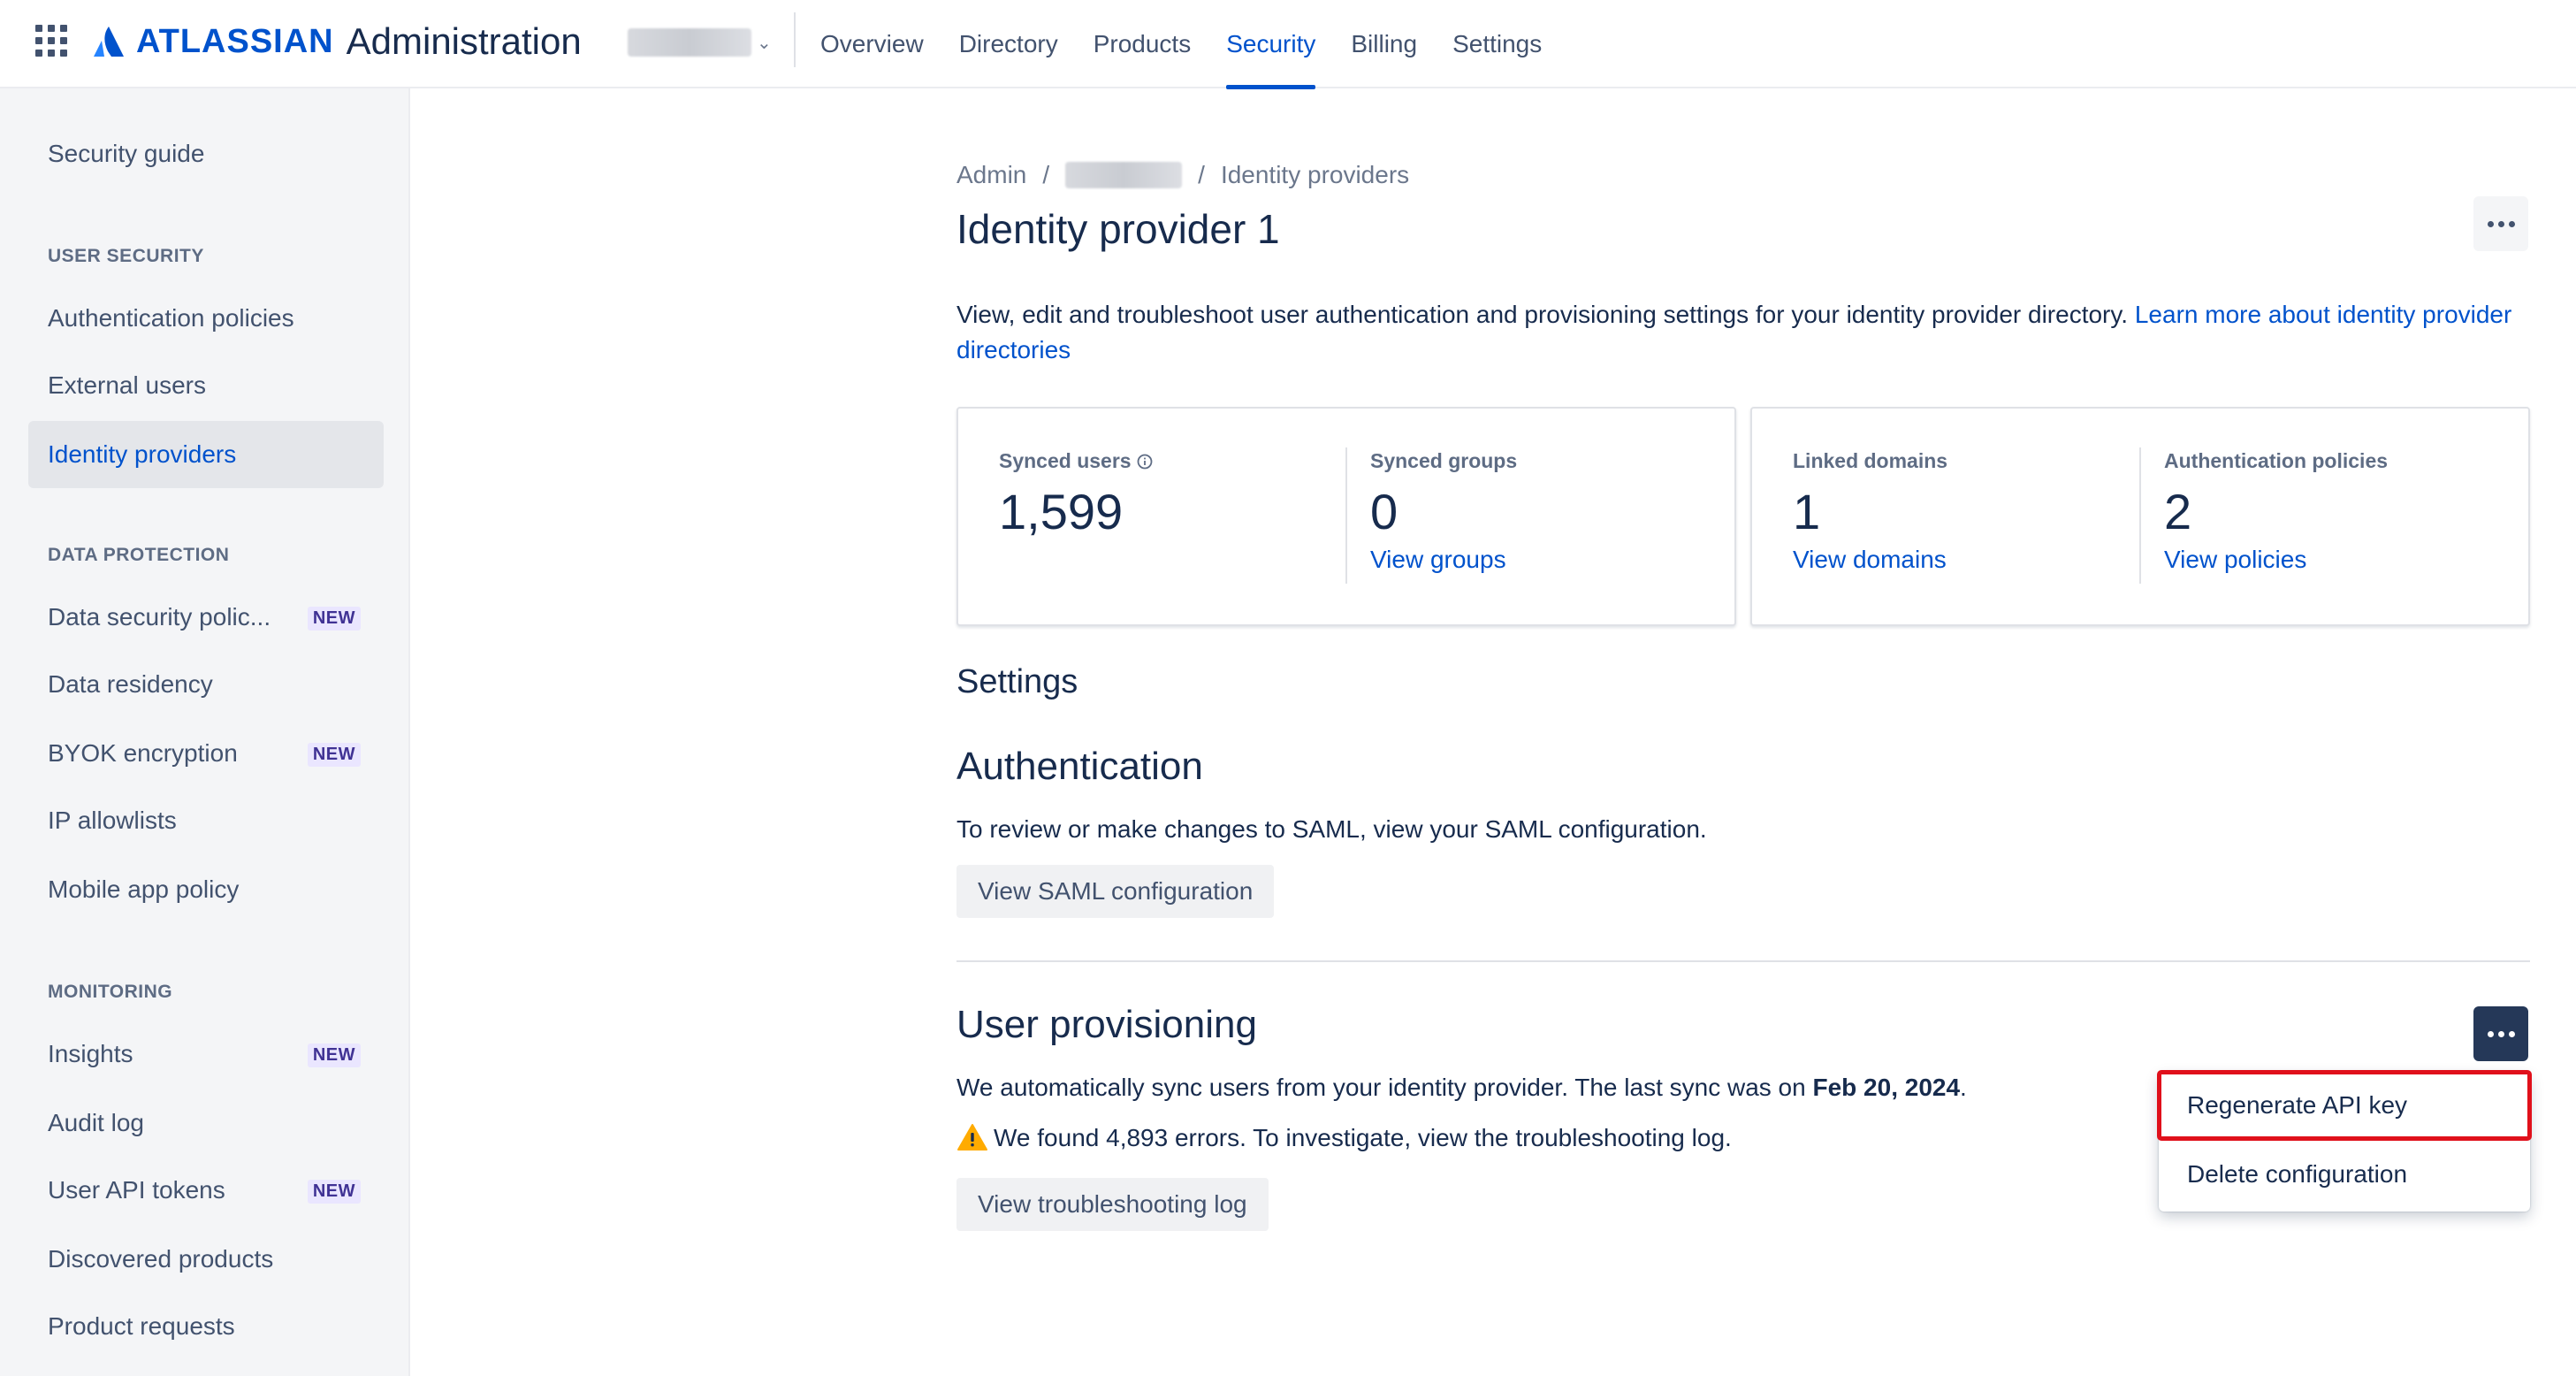  What do you see at coordinates (1497, 44) in the screenshot?
I see `nav-settings: Settings` at bounding box center [1497, 44].